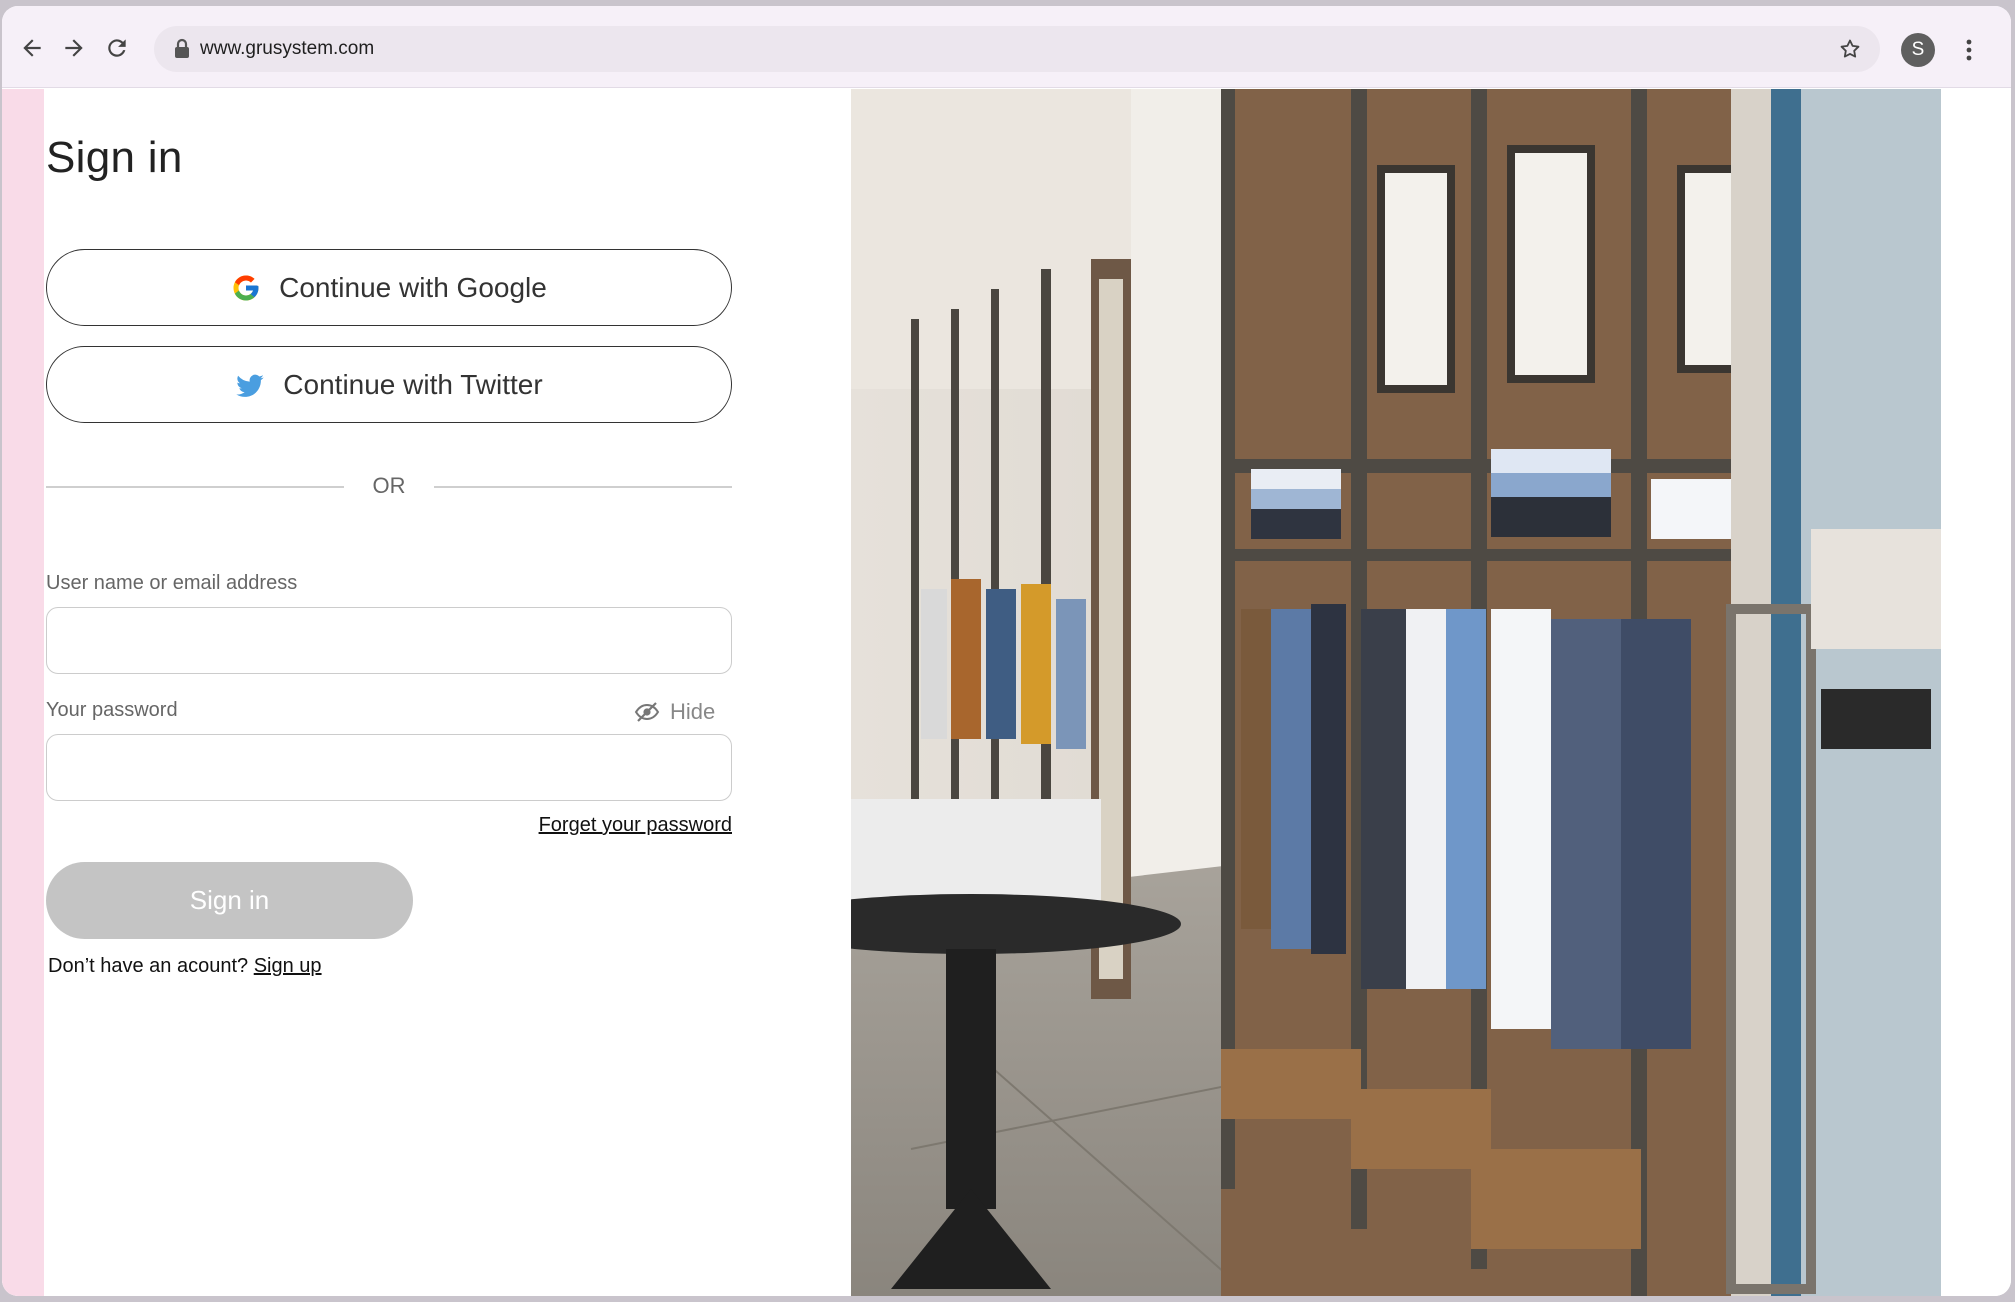  What do you see at coordinates (250, 385) in the screenshot?
I see `twitter-bird-icon` at bounding box center [250, 385].